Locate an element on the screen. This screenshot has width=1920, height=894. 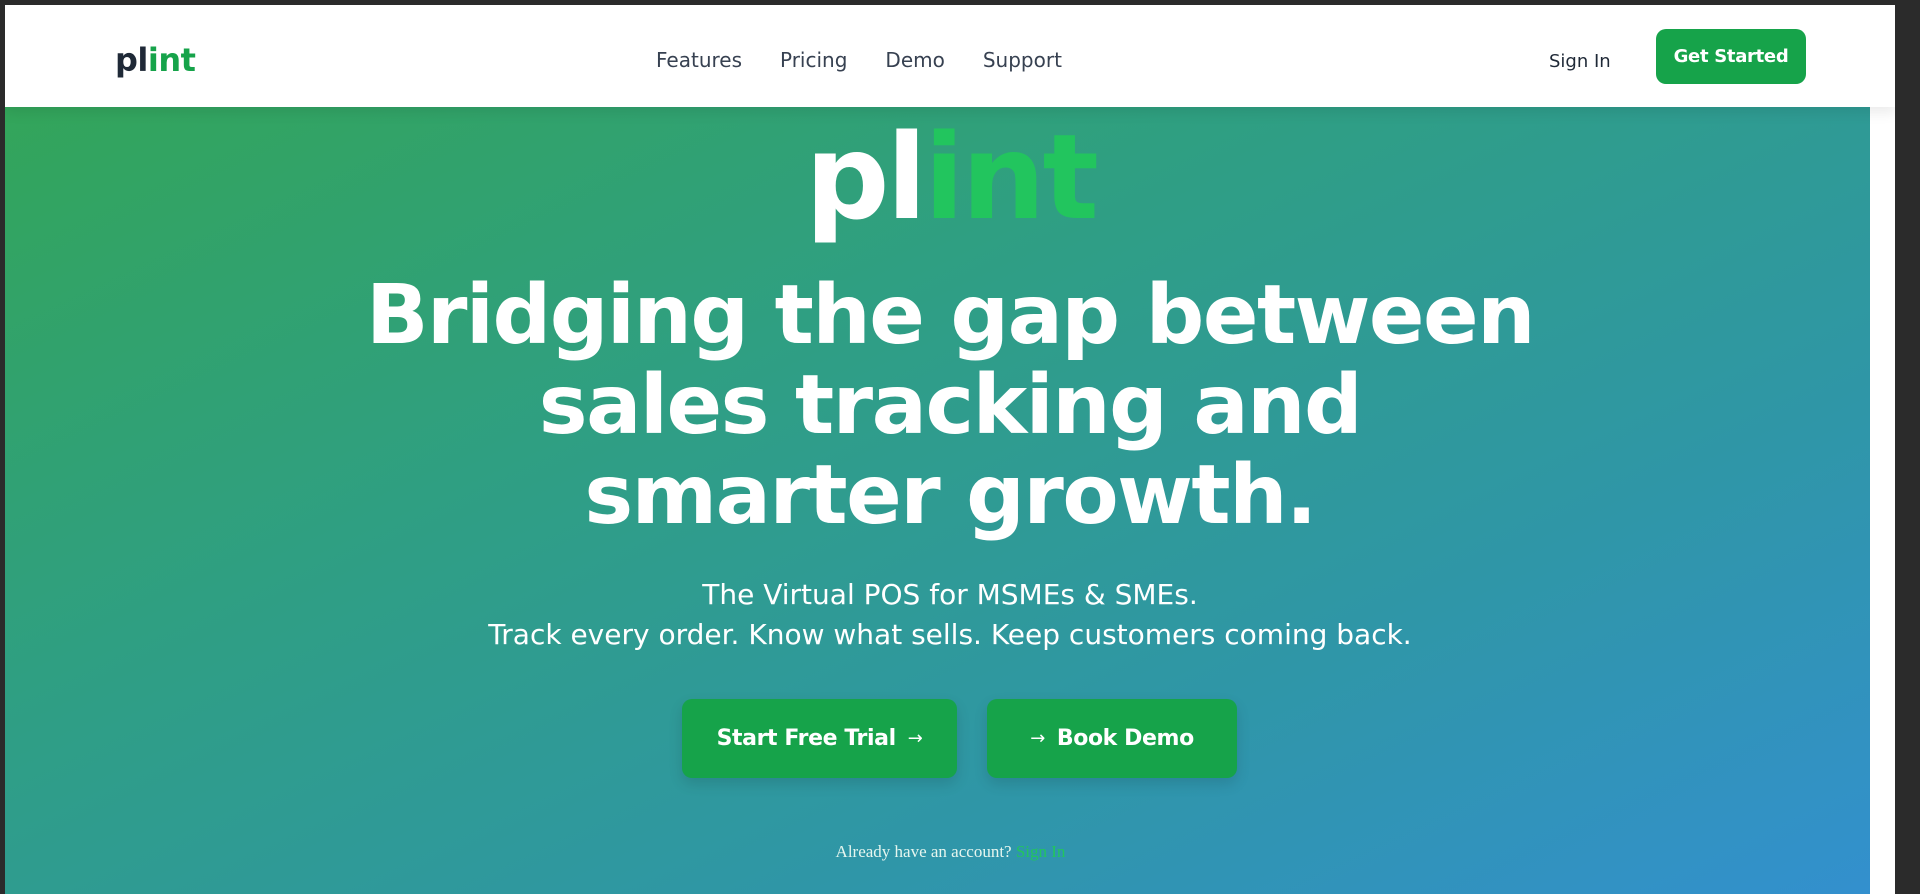
start-free-trial-label: Start Free Trial is located at coordinates (806, 738).